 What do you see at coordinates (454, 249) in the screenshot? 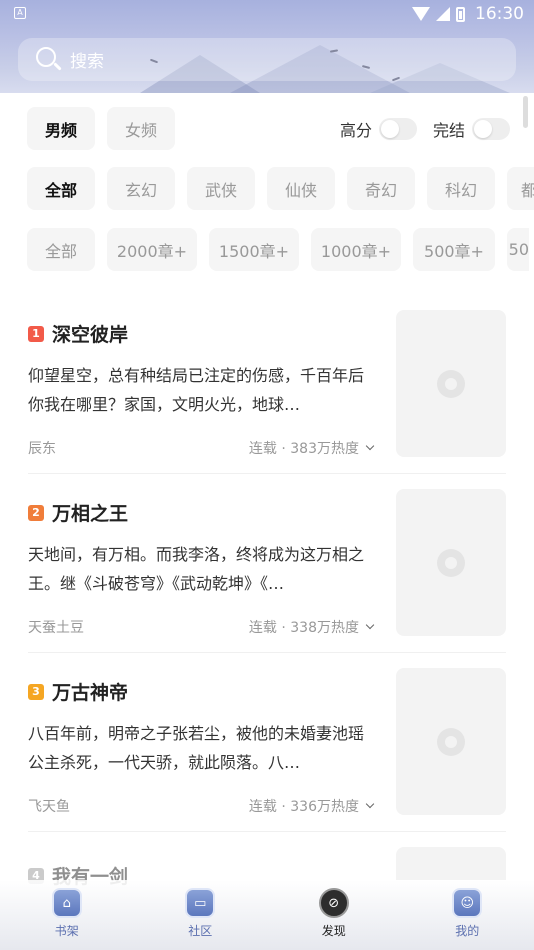
I see `length-500: 500章+` at bounding box center [454, 249].